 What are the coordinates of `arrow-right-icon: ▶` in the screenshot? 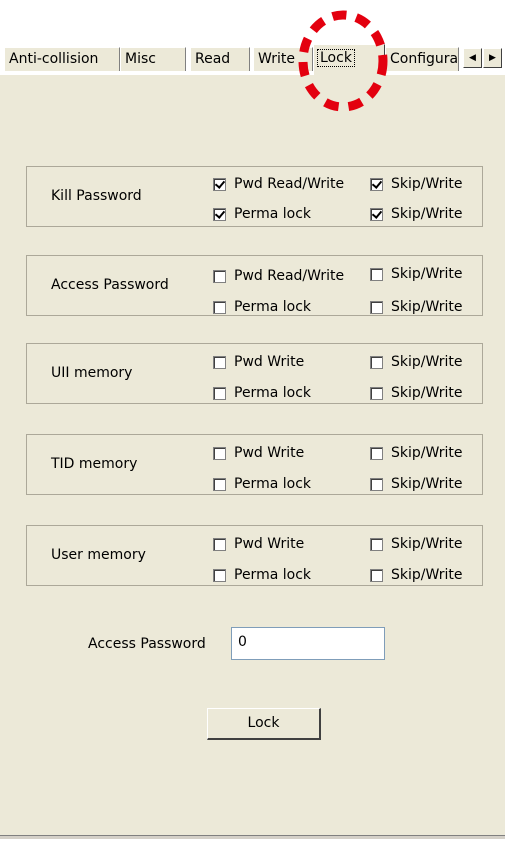 It's located at (492, 58).